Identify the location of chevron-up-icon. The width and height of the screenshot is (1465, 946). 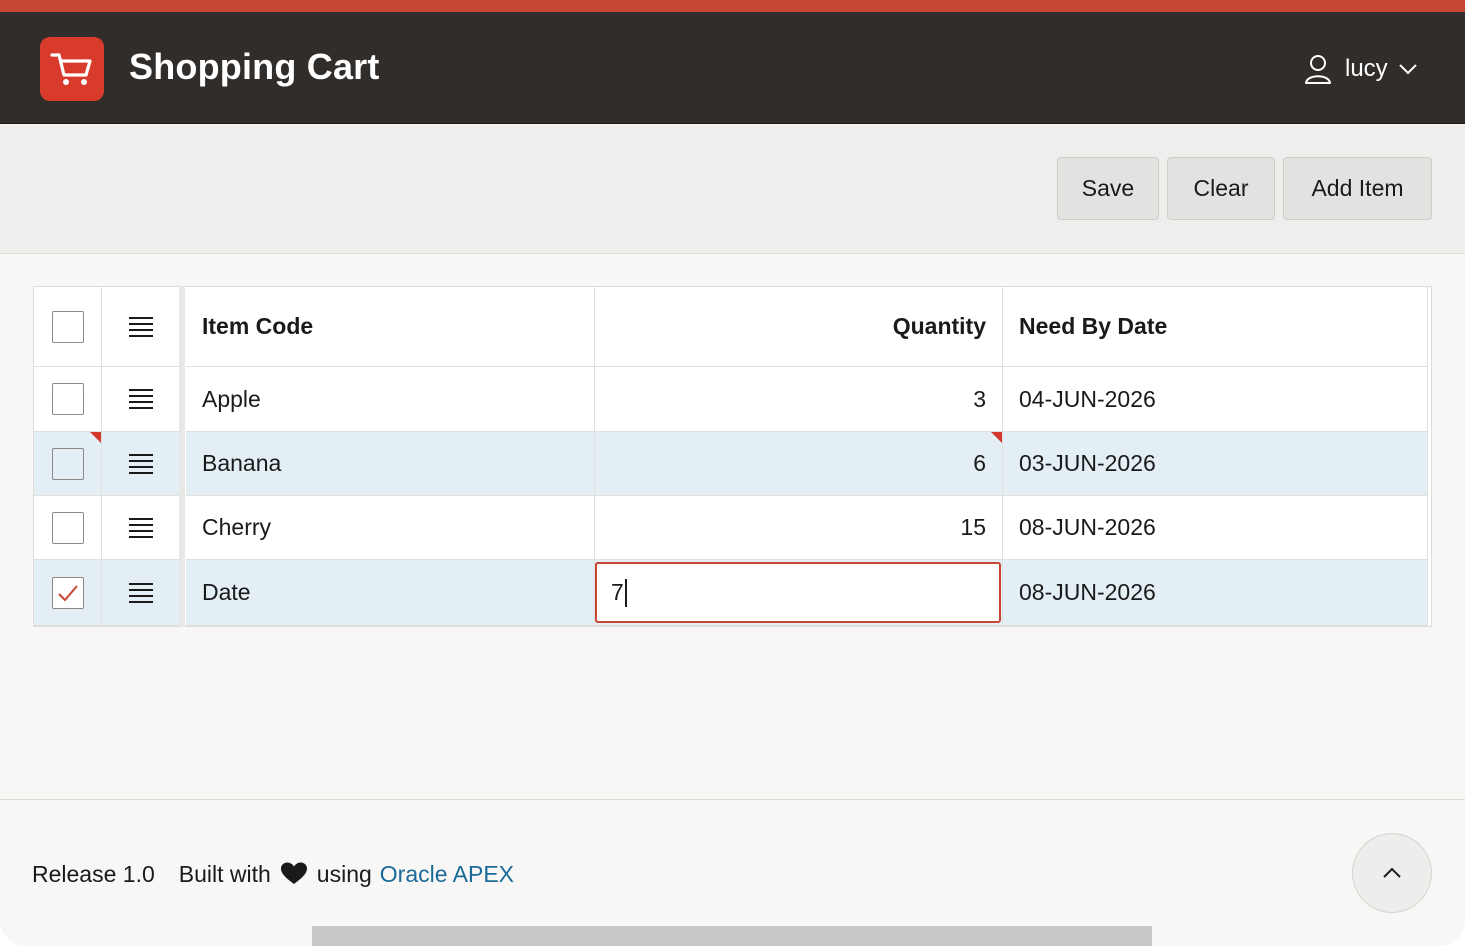
(1392, 872).